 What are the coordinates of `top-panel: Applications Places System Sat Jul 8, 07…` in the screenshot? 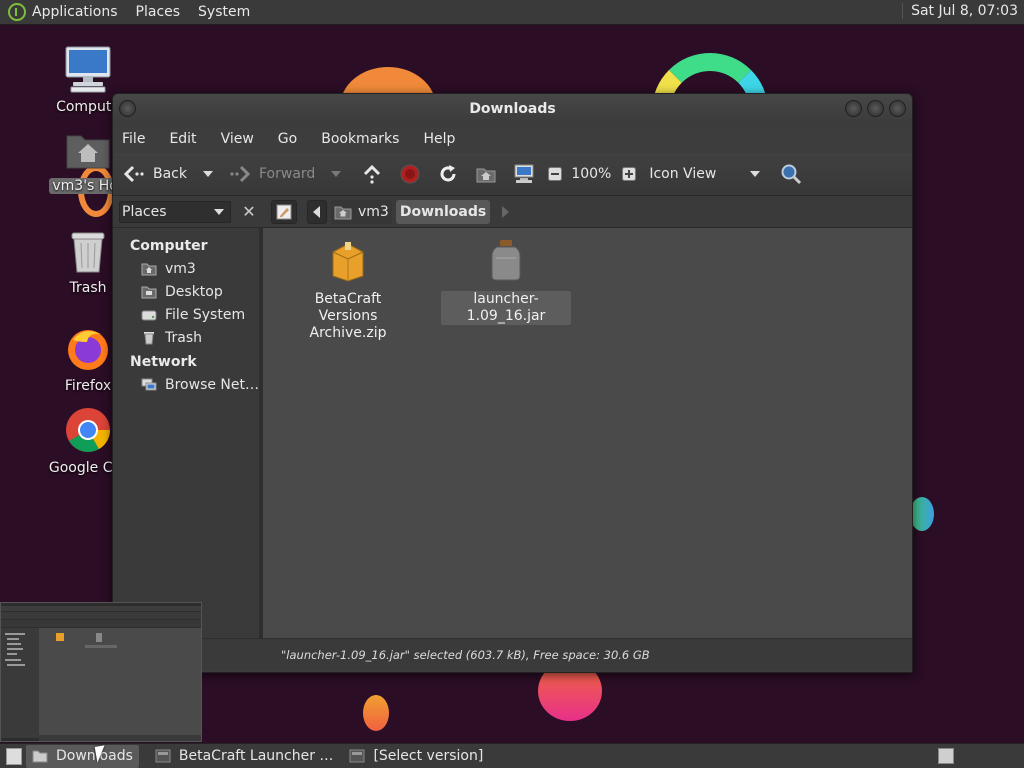 It's located at (512, 12).